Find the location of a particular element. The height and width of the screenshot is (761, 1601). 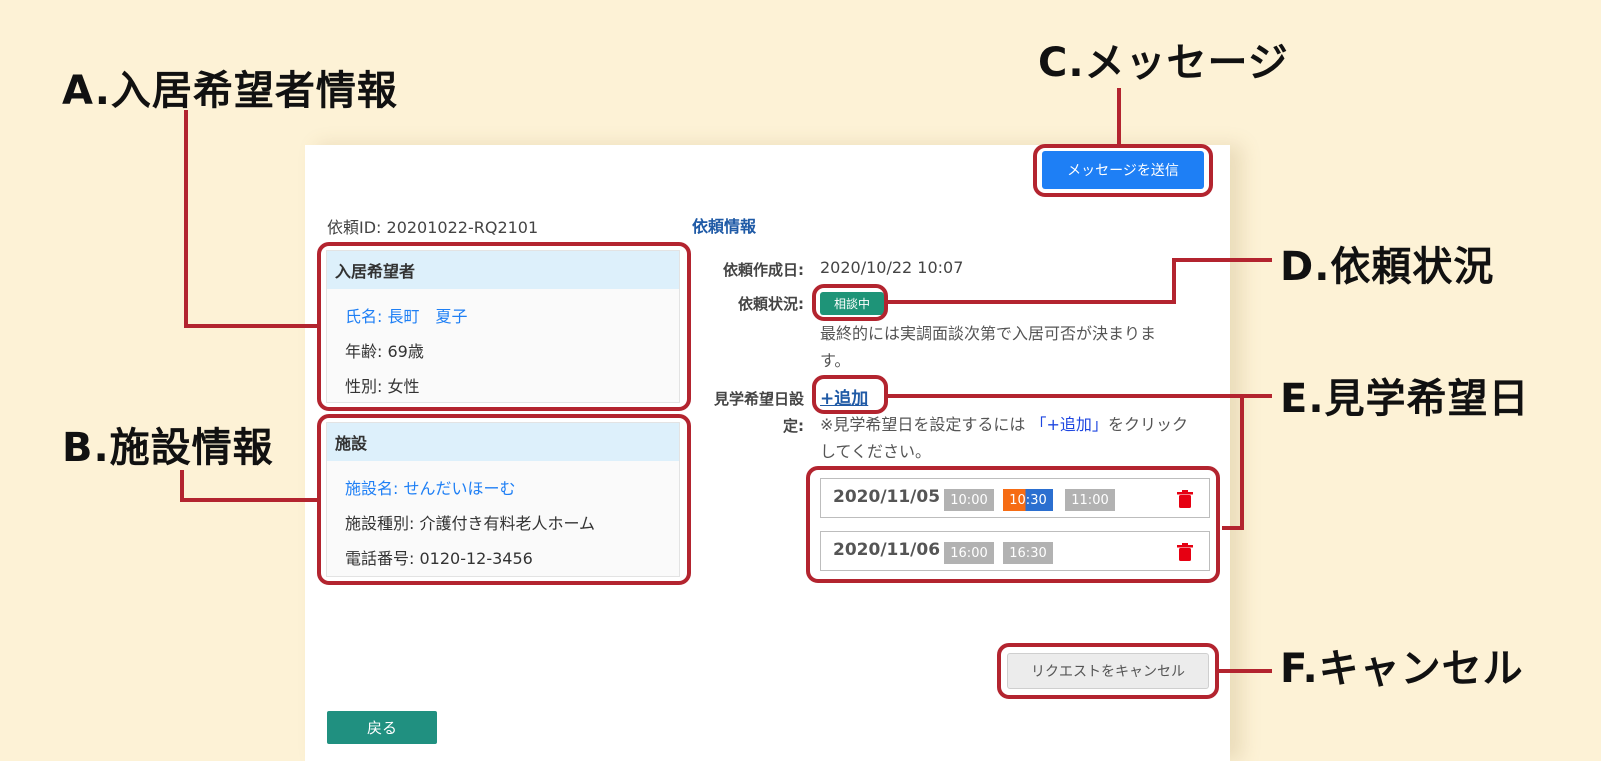

leader-line-f is located at coordinates (1245, 671).